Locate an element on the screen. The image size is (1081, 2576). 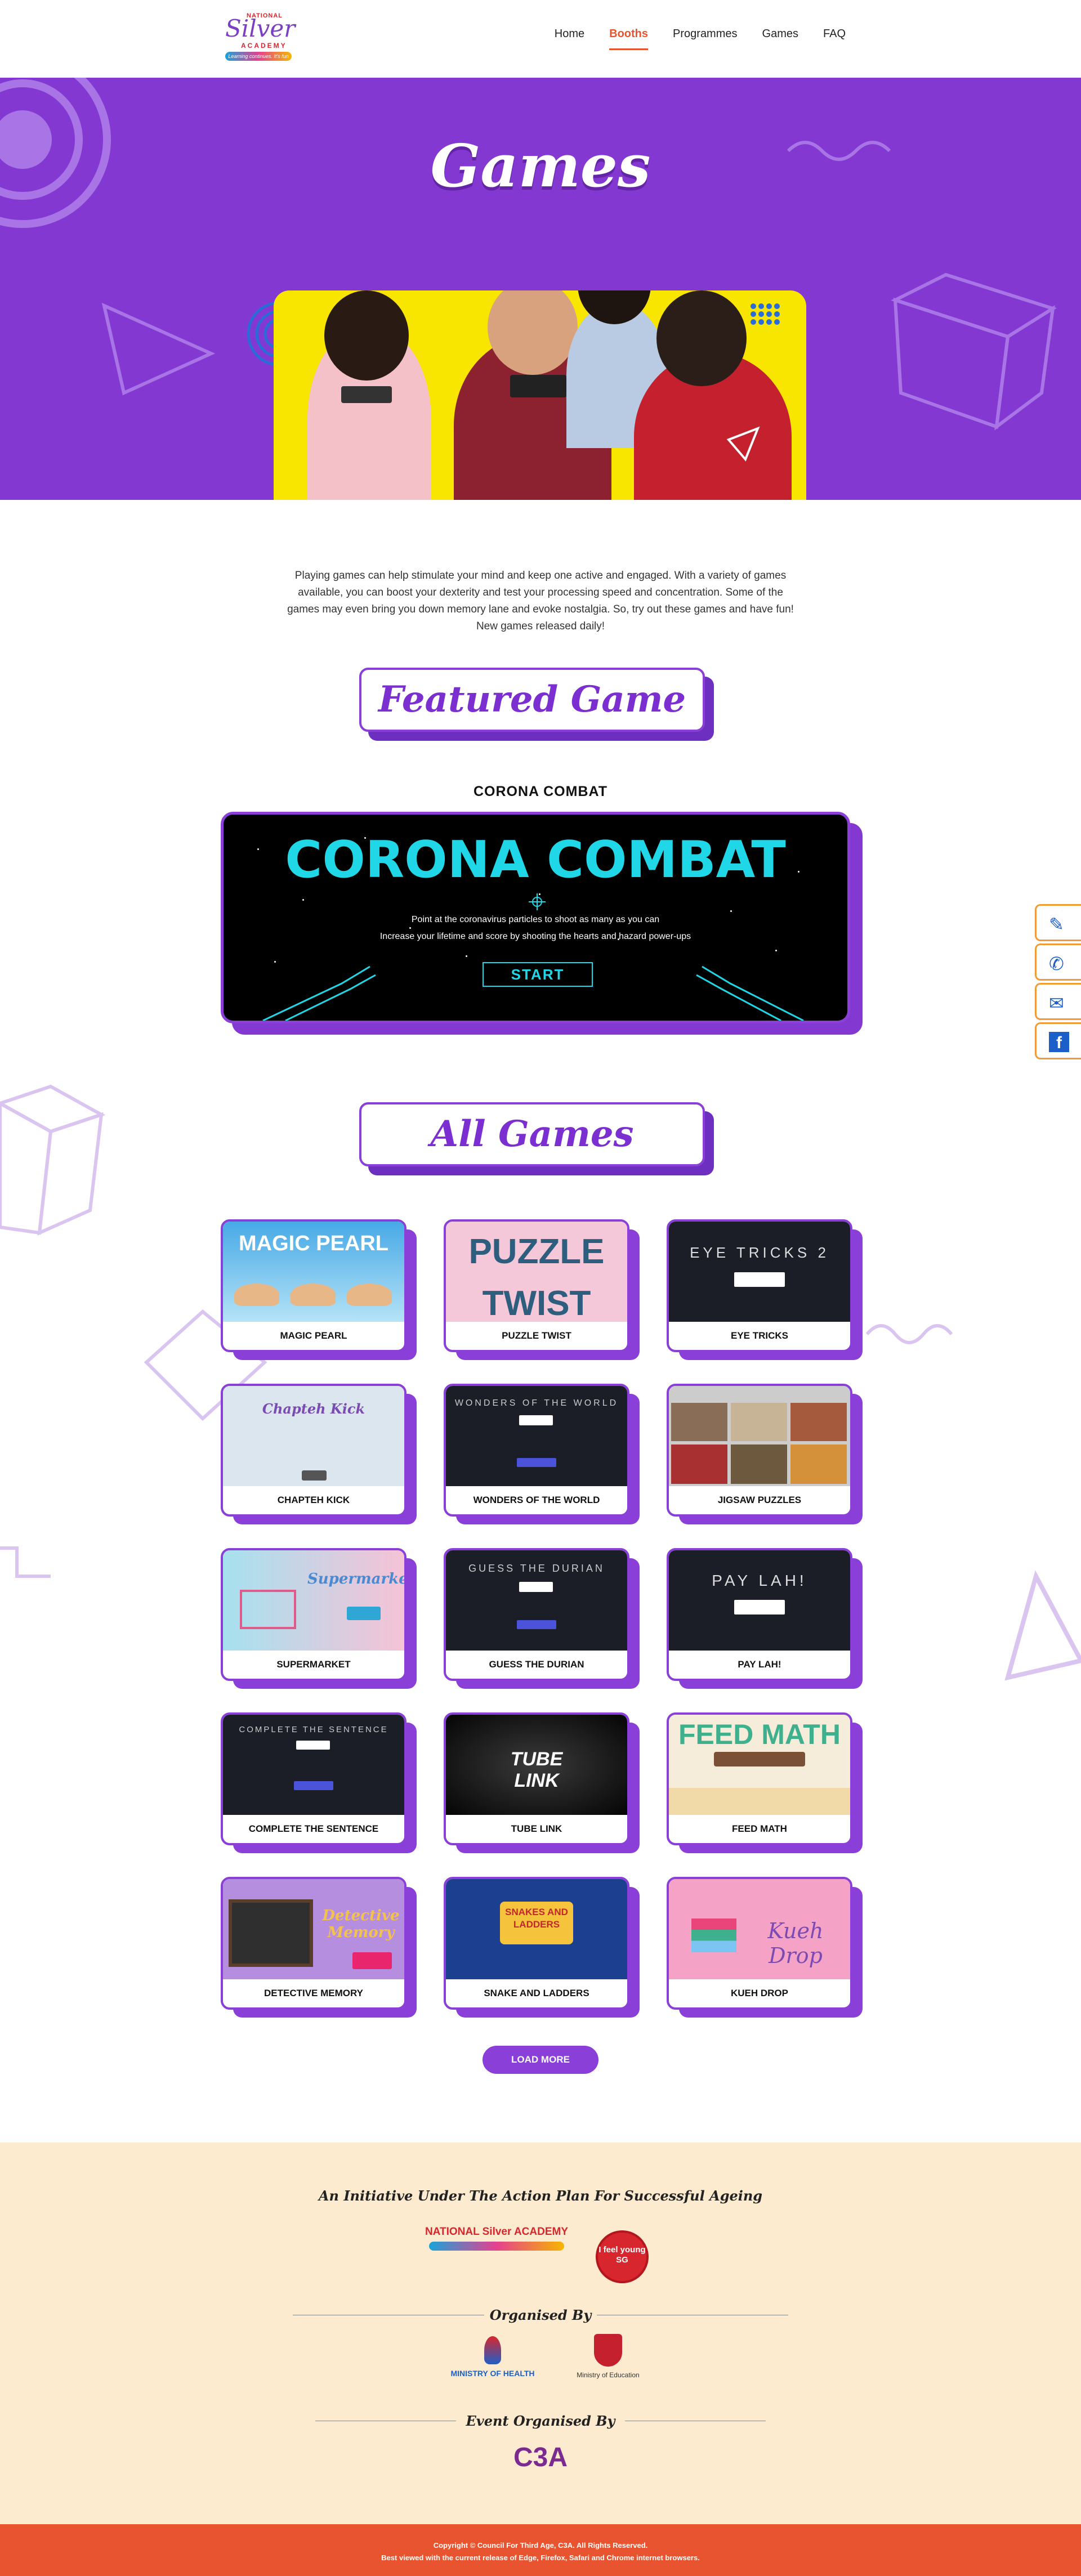
event-organised-by-heading: Event Organised By is located at coordinates (540, 2421).